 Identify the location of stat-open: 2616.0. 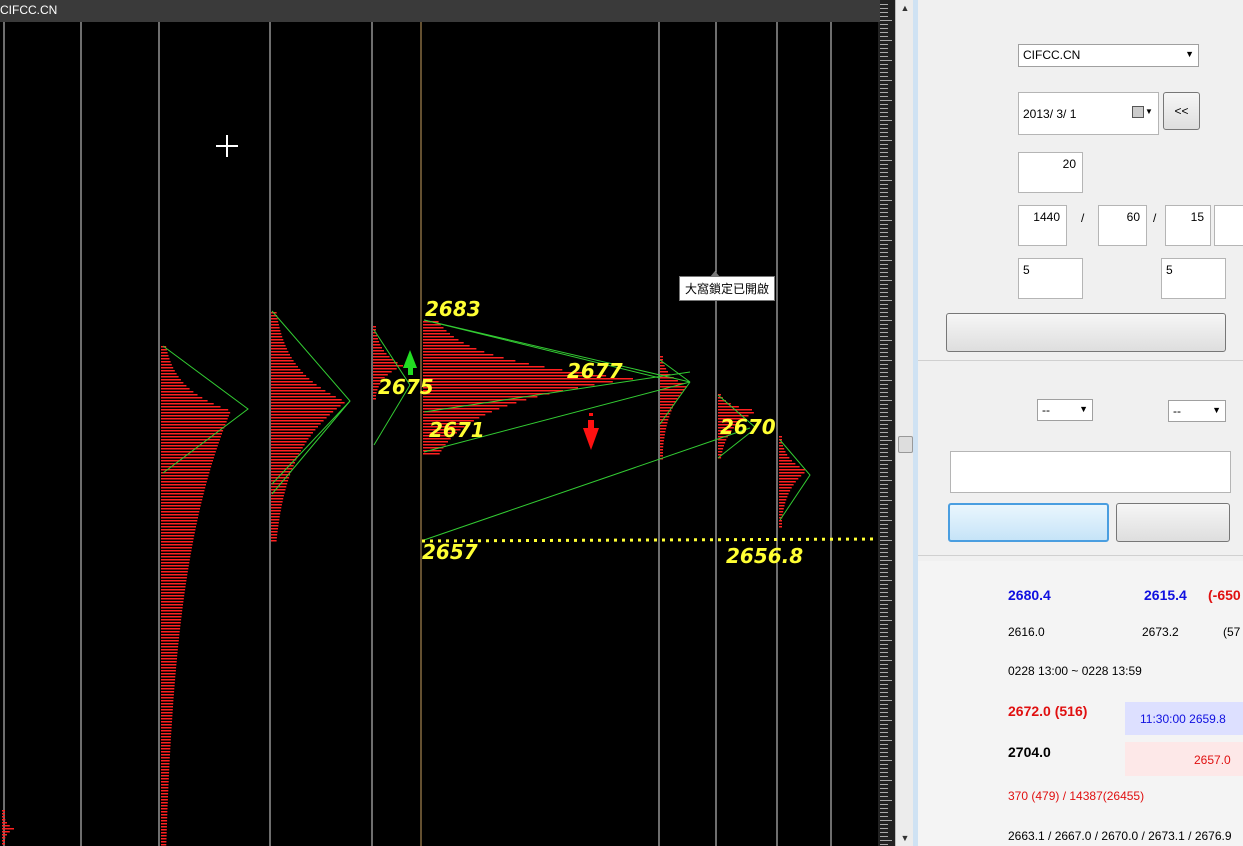
(1026, 632).